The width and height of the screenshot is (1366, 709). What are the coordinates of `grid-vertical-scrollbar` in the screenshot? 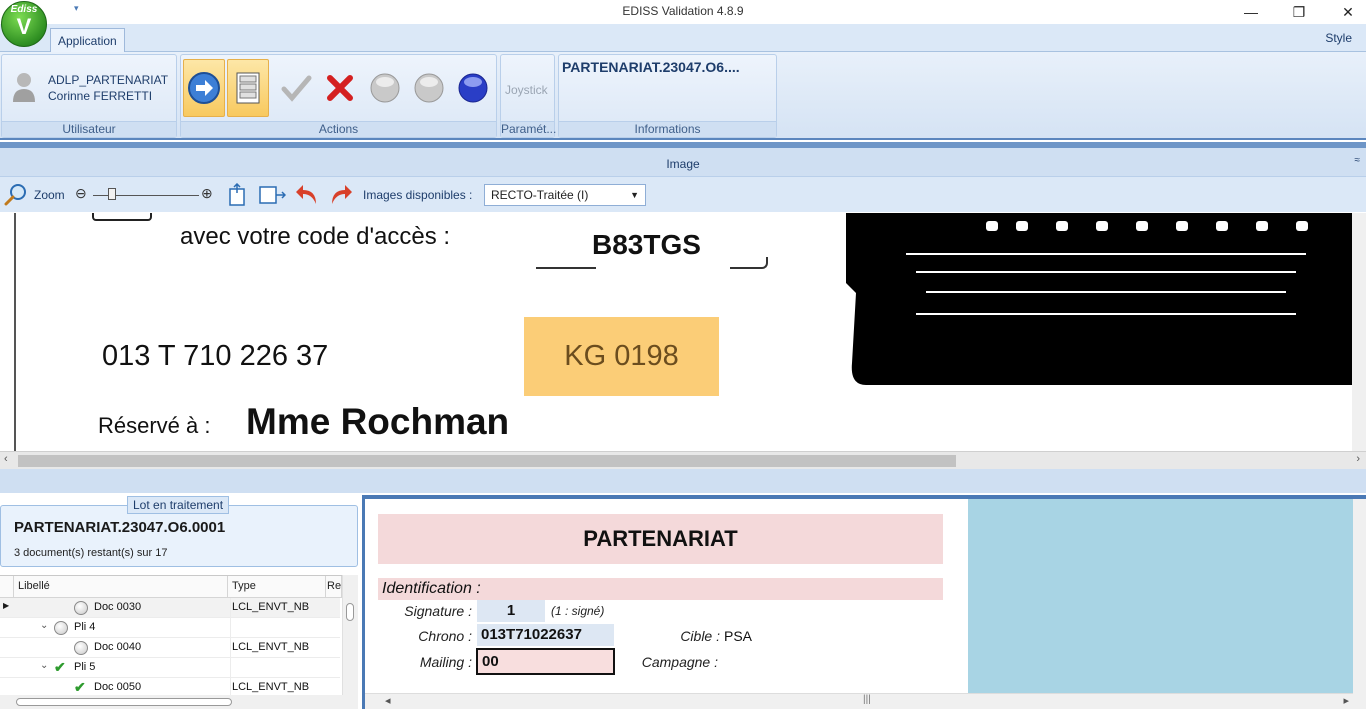 It's located at (350, 635).